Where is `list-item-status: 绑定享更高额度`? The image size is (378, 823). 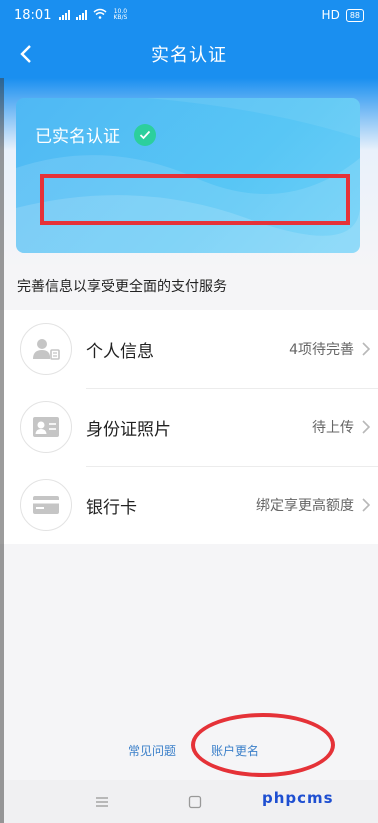
list-item-status: 绑定享更高额度 is located at coordinates (305, 506).